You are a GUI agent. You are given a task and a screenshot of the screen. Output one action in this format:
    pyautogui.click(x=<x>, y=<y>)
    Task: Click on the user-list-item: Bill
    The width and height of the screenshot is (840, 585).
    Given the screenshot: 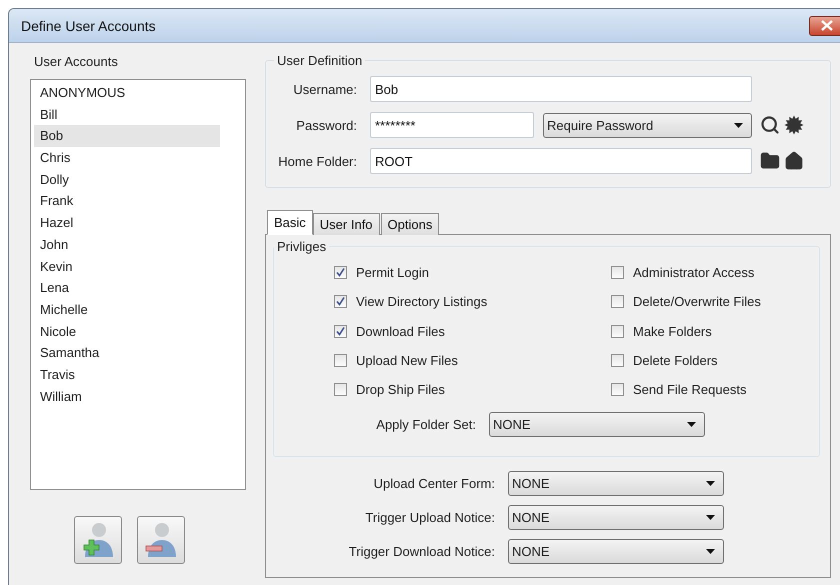 What is the action you would take?
    pyautogui.click(x=127, y=115)
    